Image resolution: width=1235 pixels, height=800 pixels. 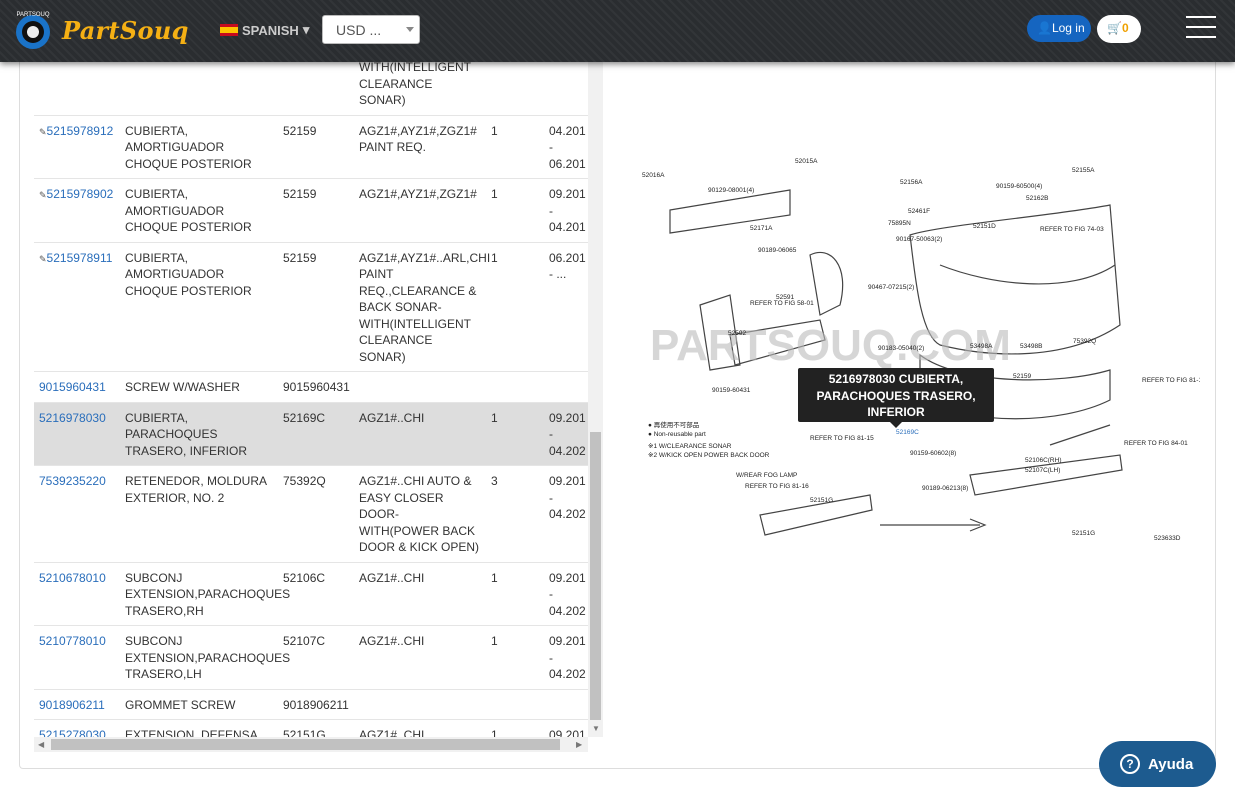 What do you see at coordinates (316, 387) in the screenshot?
I see `part-code: 9015960431` at bounding box center [316, 387].